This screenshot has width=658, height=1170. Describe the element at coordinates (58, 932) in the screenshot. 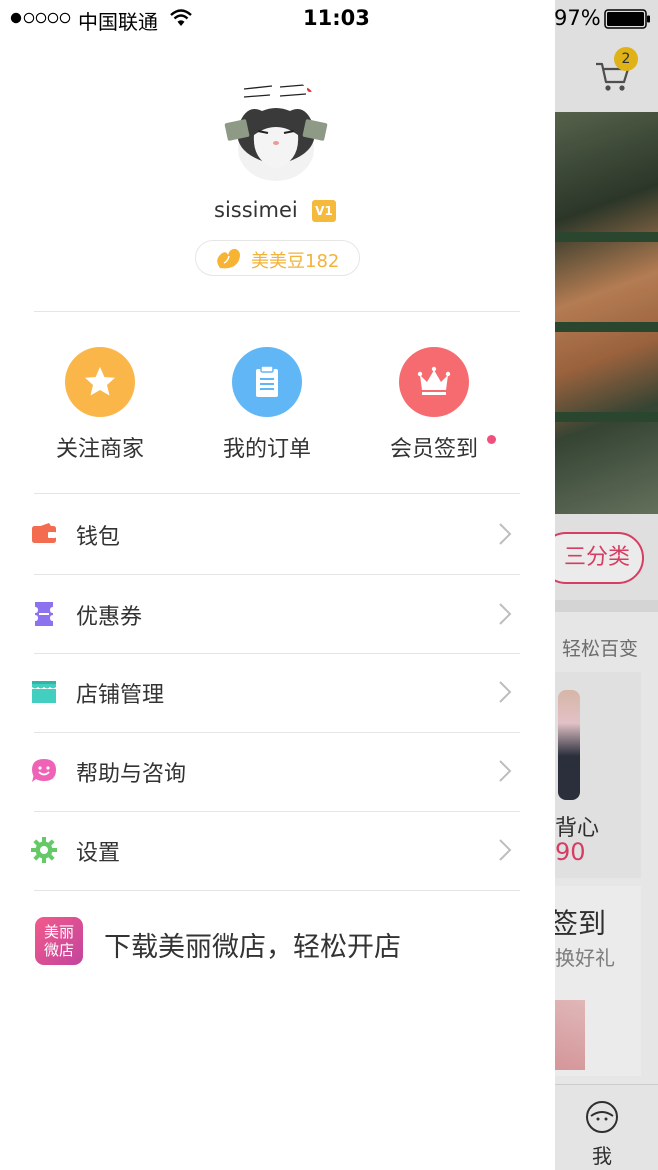

I see `logo-text-line: 美丽` at that location.